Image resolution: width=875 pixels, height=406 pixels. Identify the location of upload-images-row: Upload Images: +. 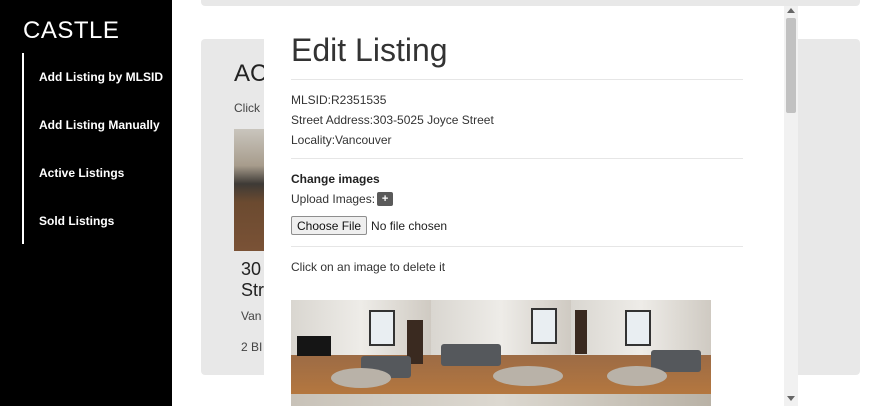
(342, 199).